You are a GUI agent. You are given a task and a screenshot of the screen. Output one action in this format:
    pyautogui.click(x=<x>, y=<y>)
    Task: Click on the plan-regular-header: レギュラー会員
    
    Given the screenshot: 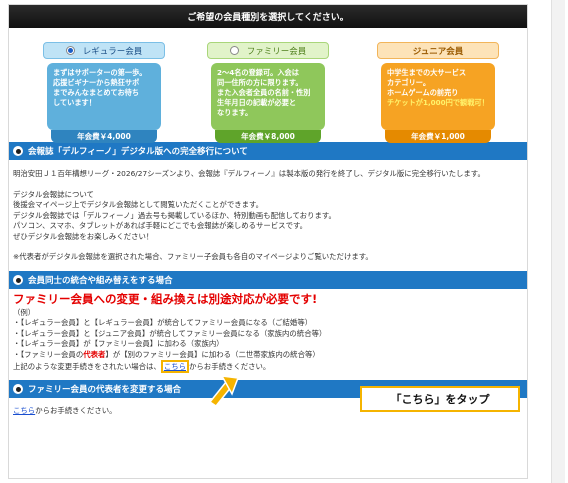 What is the action you would take?
    pyautogui.click(x=104, y=50)
    